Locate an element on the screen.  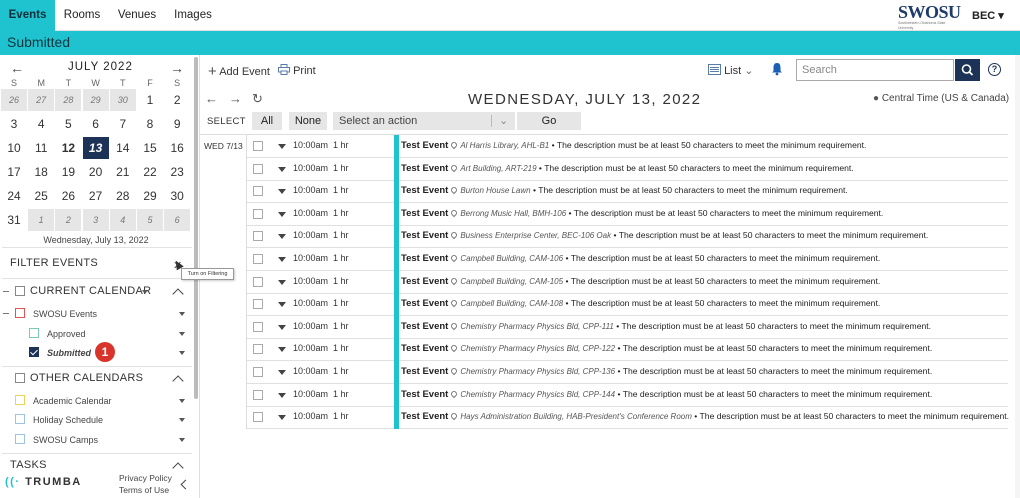
calendar-day: 28 is located at coordinates (68, 100).